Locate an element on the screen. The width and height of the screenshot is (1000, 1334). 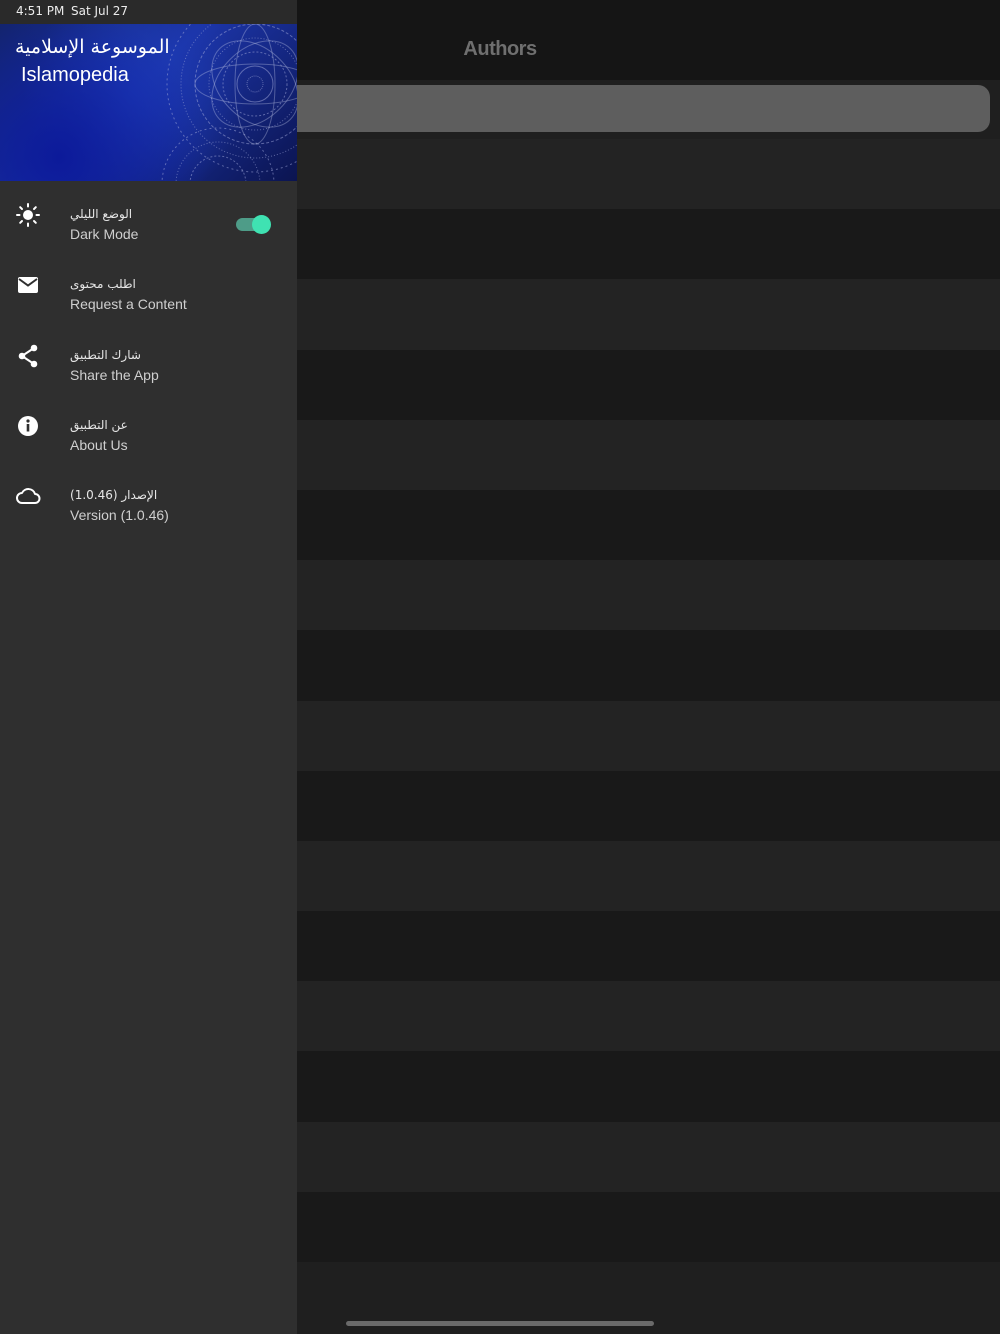
share-icon is located at coordinates (28, 355).